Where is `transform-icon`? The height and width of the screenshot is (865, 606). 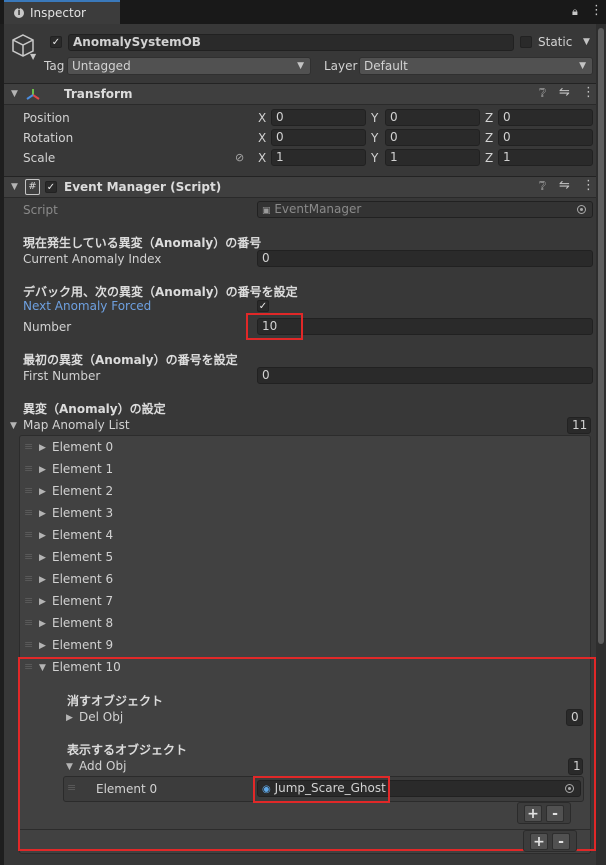 transform-icon is located at coordinates (33, 94).